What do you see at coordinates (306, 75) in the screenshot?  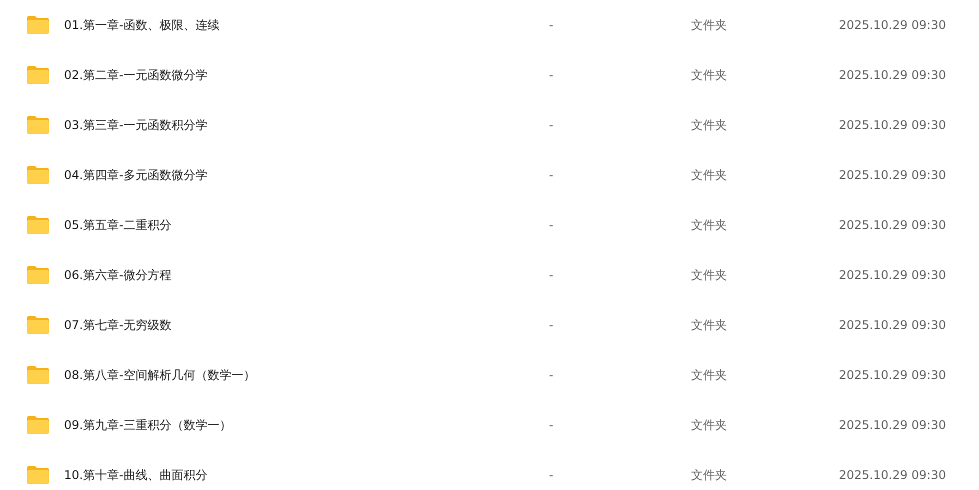 I see `folder-name: 02.第二章-一元函数微分学` at bounding box center [306, 75].